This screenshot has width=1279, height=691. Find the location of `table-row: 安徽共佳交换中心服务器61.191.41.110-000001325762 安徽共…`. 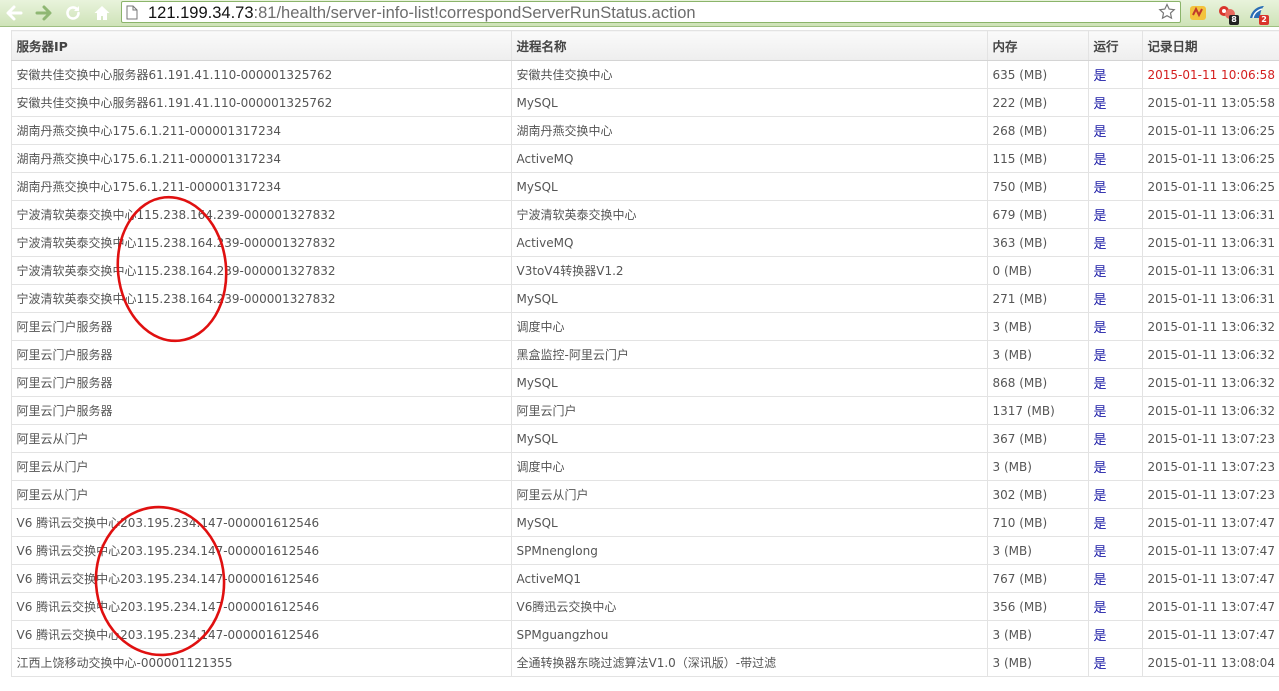

table-row: 安徽共佳交换中心服务器61.191.41.110-000001325762 安徽共… is located at coordinates (639, 74).